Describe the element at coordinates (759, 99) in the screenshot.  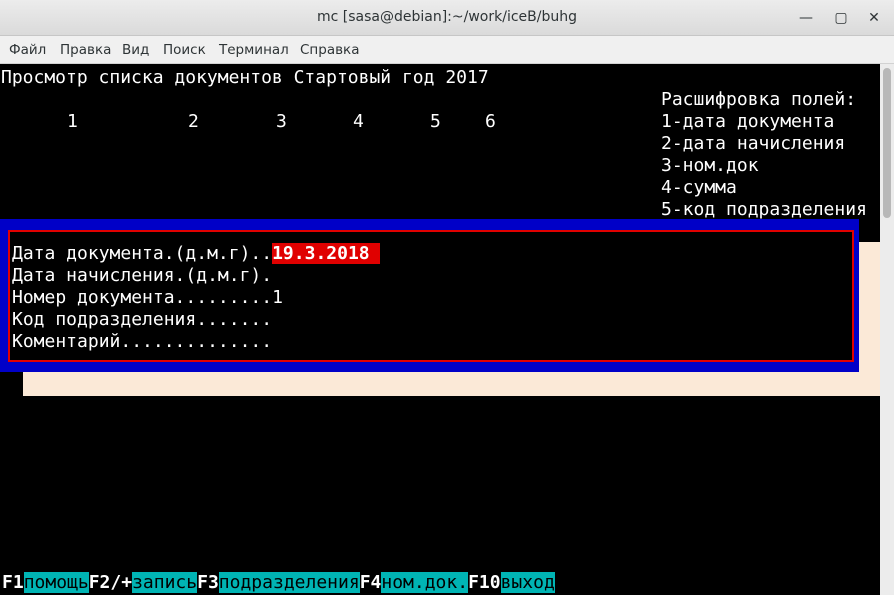
I see `legend-title: Расшифровка полей:` at that location.